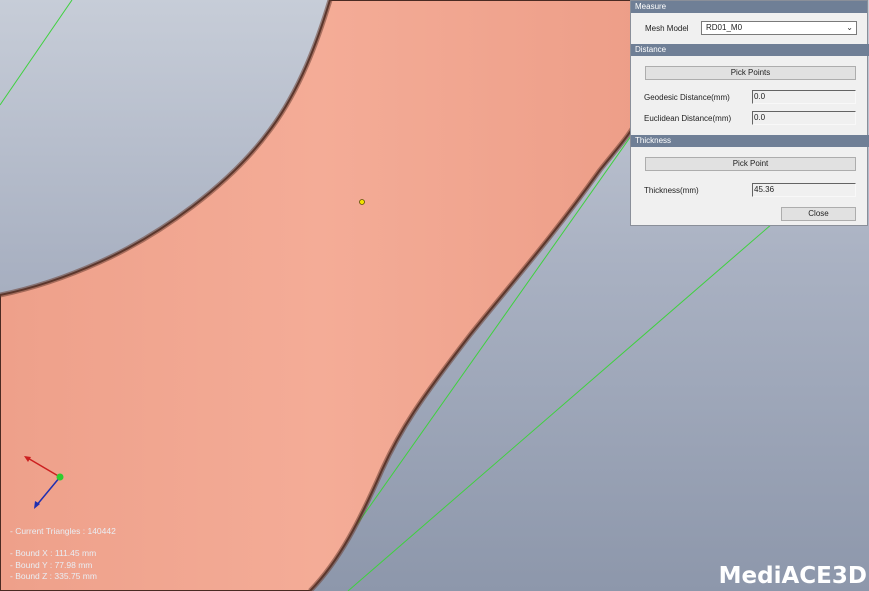  What do you see at coordinates (53, 576) in the screenshot?
I see `bound-z: - Bound Z : 335.75 mm` at bounding box center [53, 576].